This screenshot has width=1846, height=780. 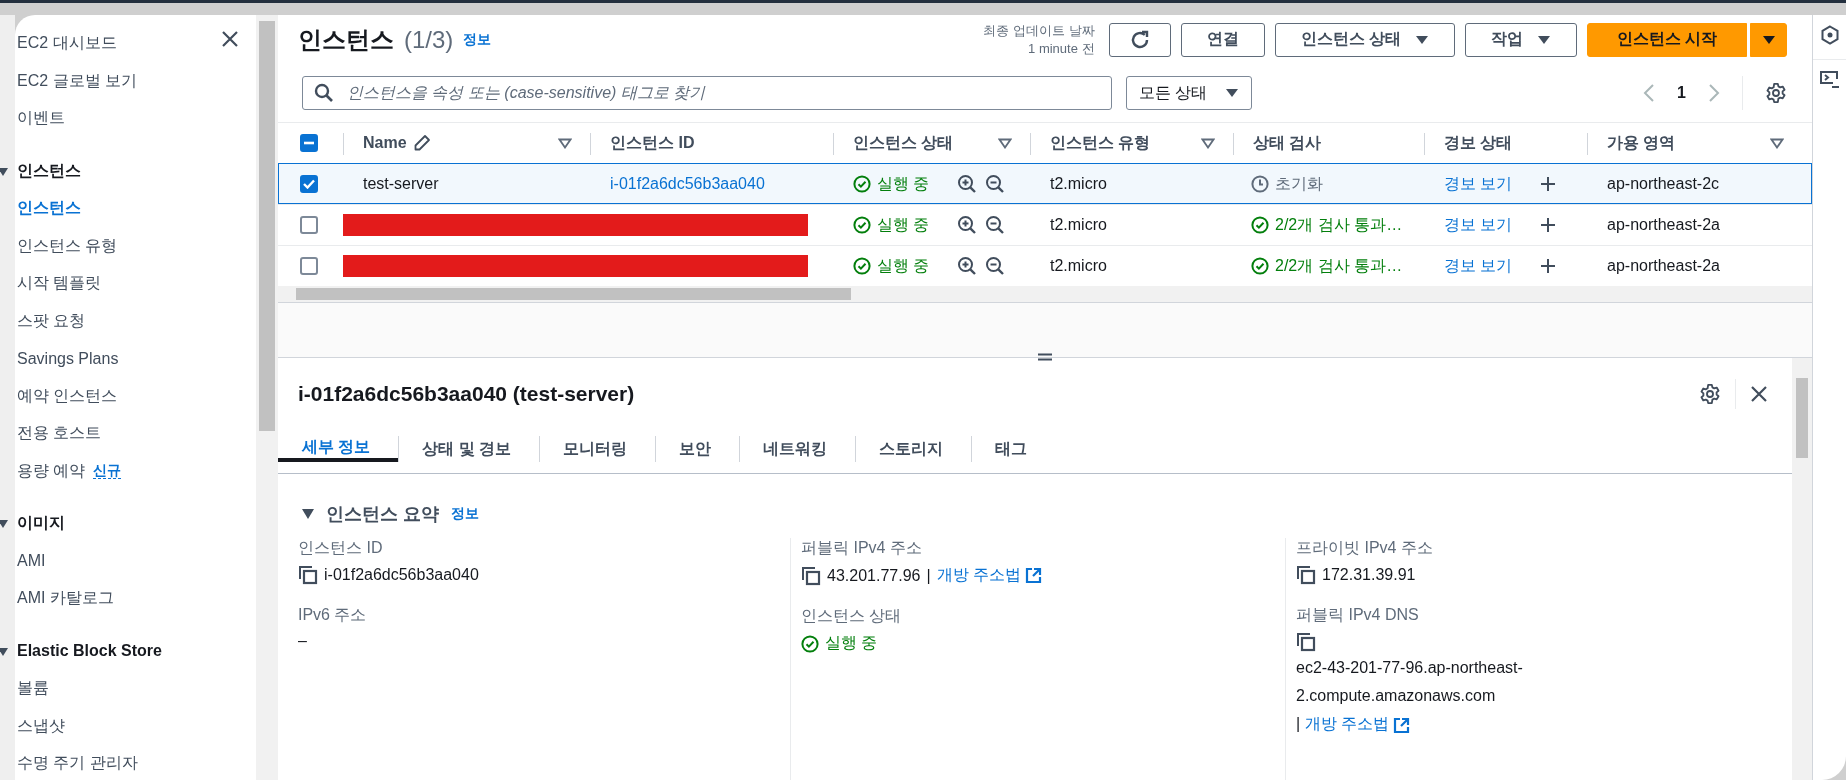 What do you see at coordinates (1478, 143) in the screenshot?
I see `column-header: 경보 상태` at bounding box center [1478, 143].